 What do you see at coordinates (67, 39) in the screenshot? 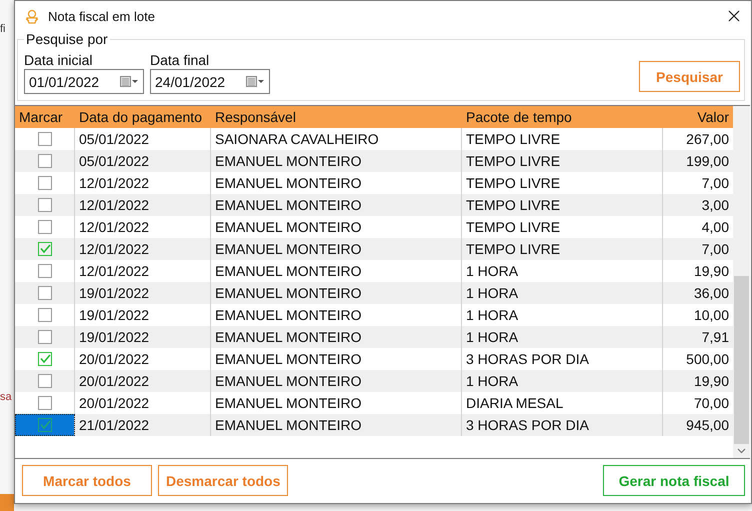
I see `group-title: Pesquise por` at bounding box center [67, 39].